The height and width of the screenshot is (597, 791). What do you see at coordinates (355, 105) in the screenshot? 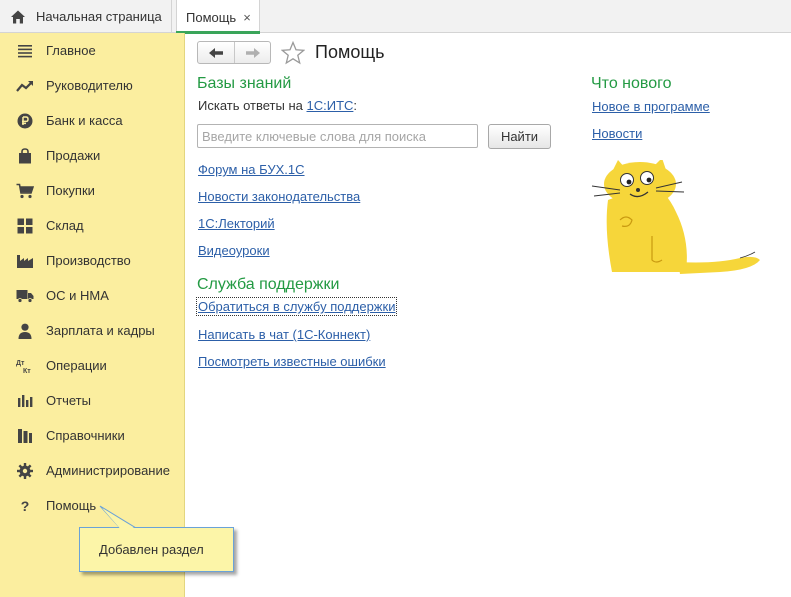
I see `search-hint-suffix: :` at bounding box center [355, 105].